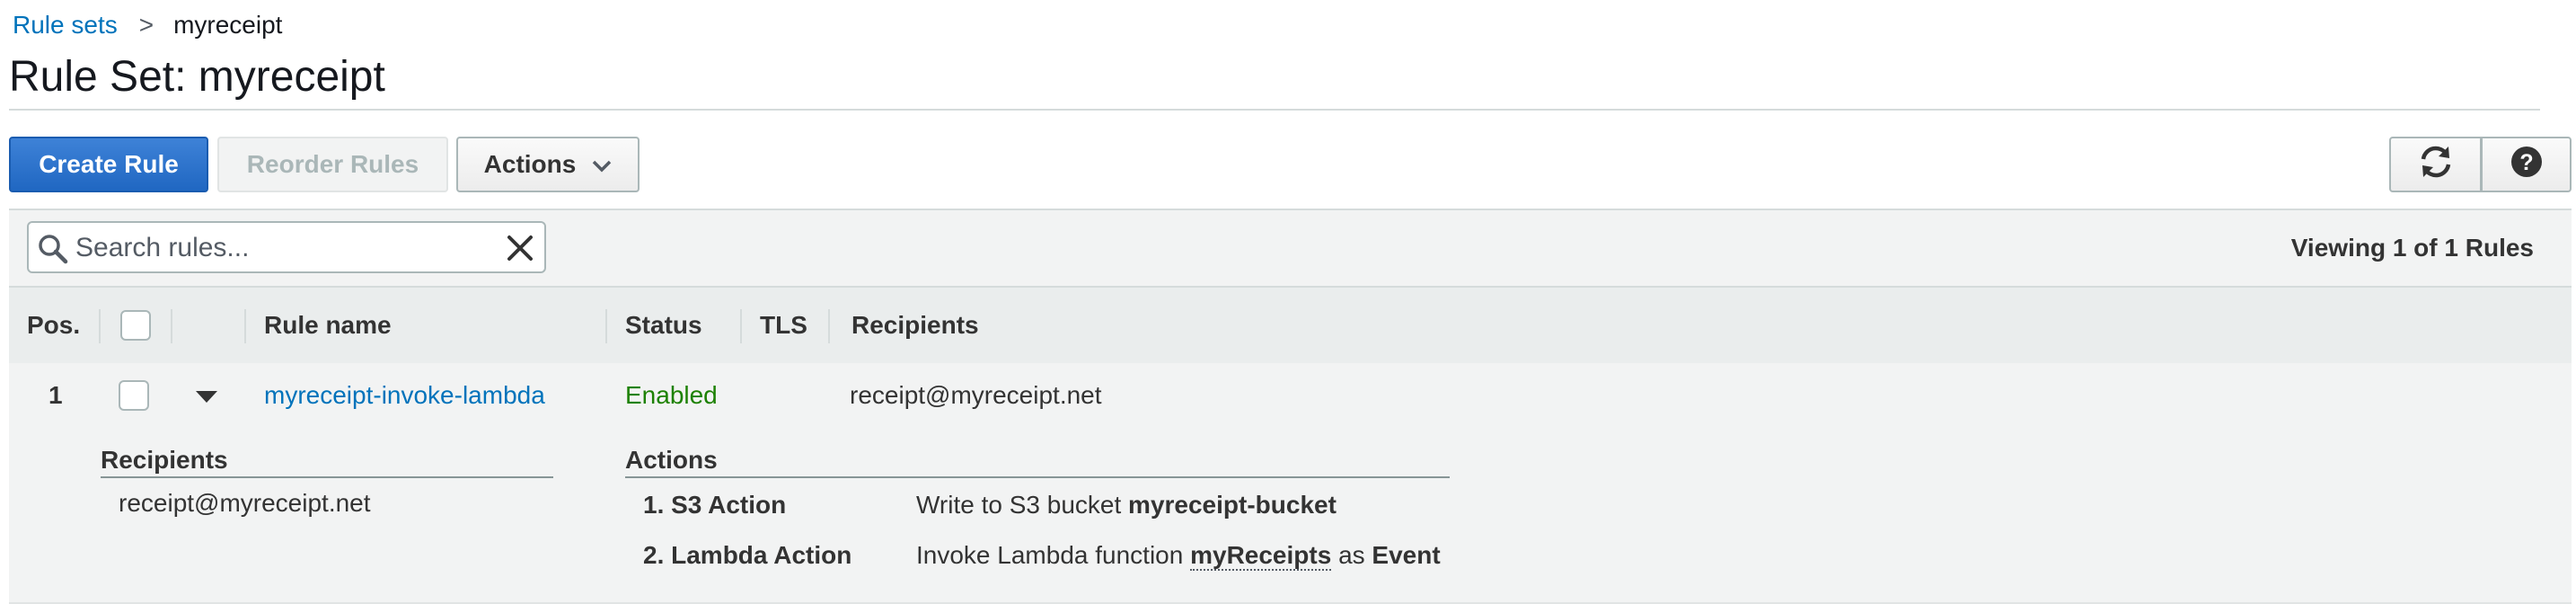  I want to click on action-lambda-prefix: Invoke Lambda function, so click(1050, 555).